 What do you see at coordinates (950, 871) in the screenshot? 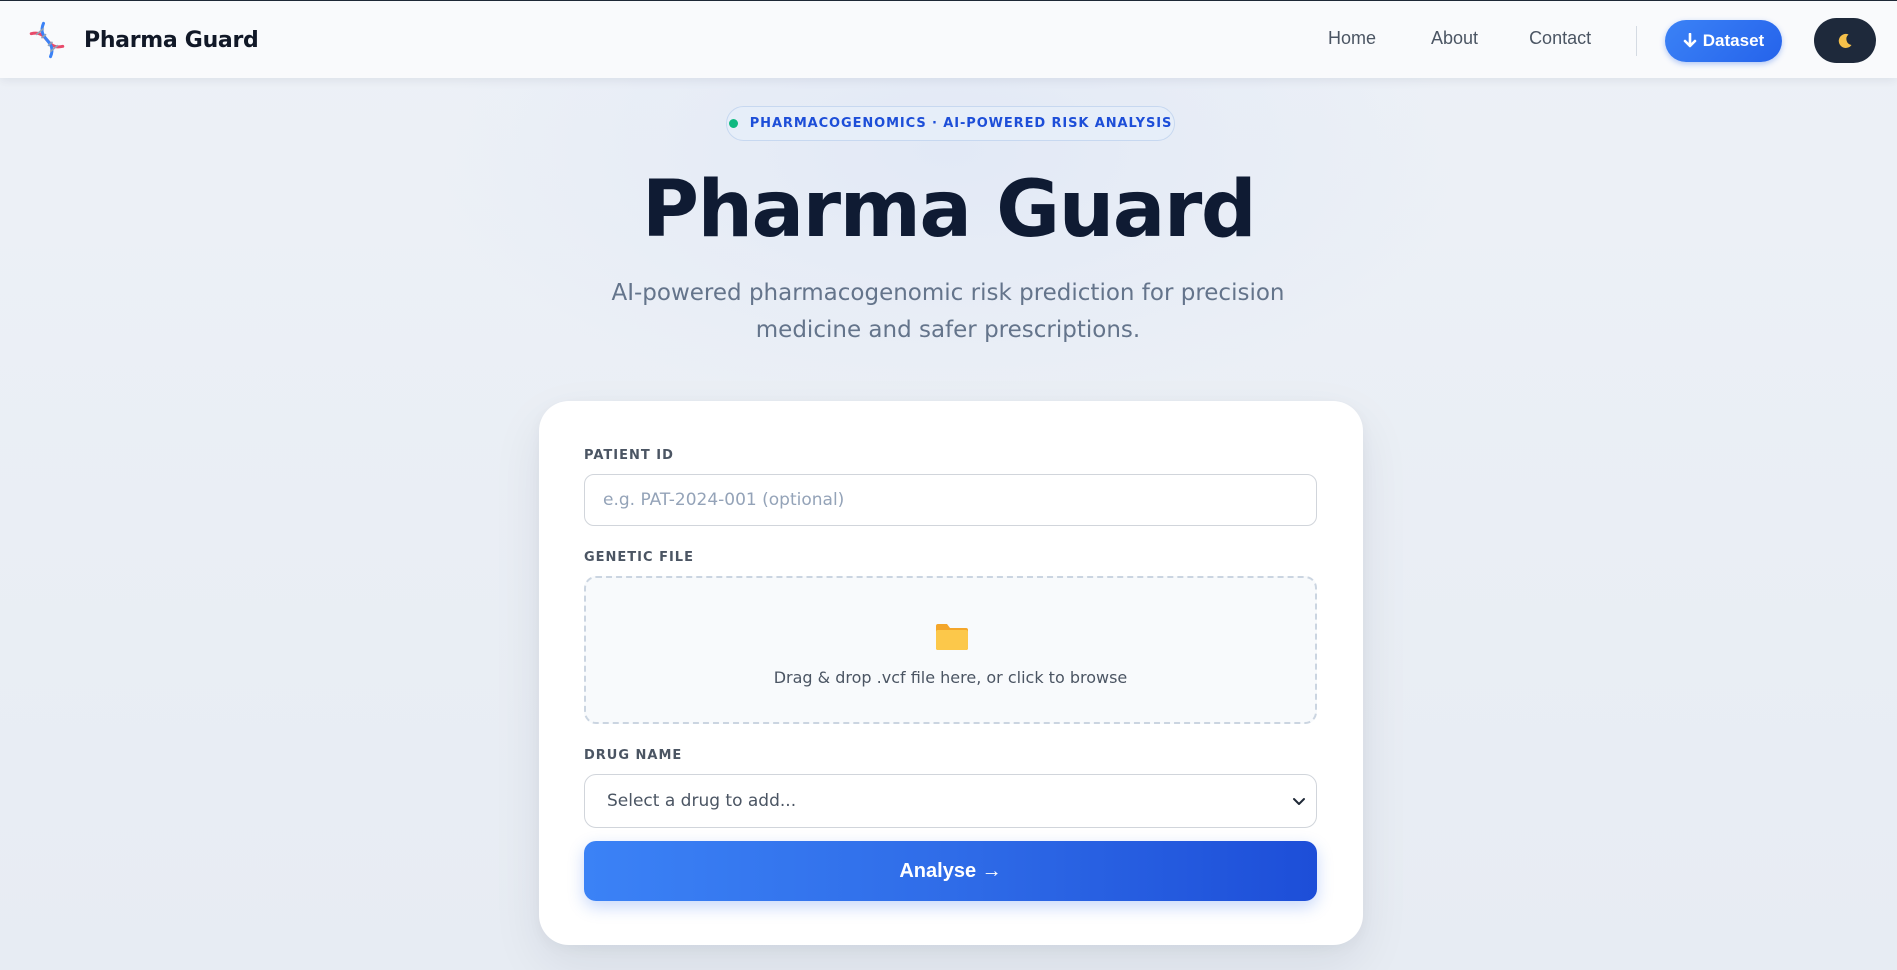
I see `analyse-button: Analyse →` at bounding box center [950, 871].